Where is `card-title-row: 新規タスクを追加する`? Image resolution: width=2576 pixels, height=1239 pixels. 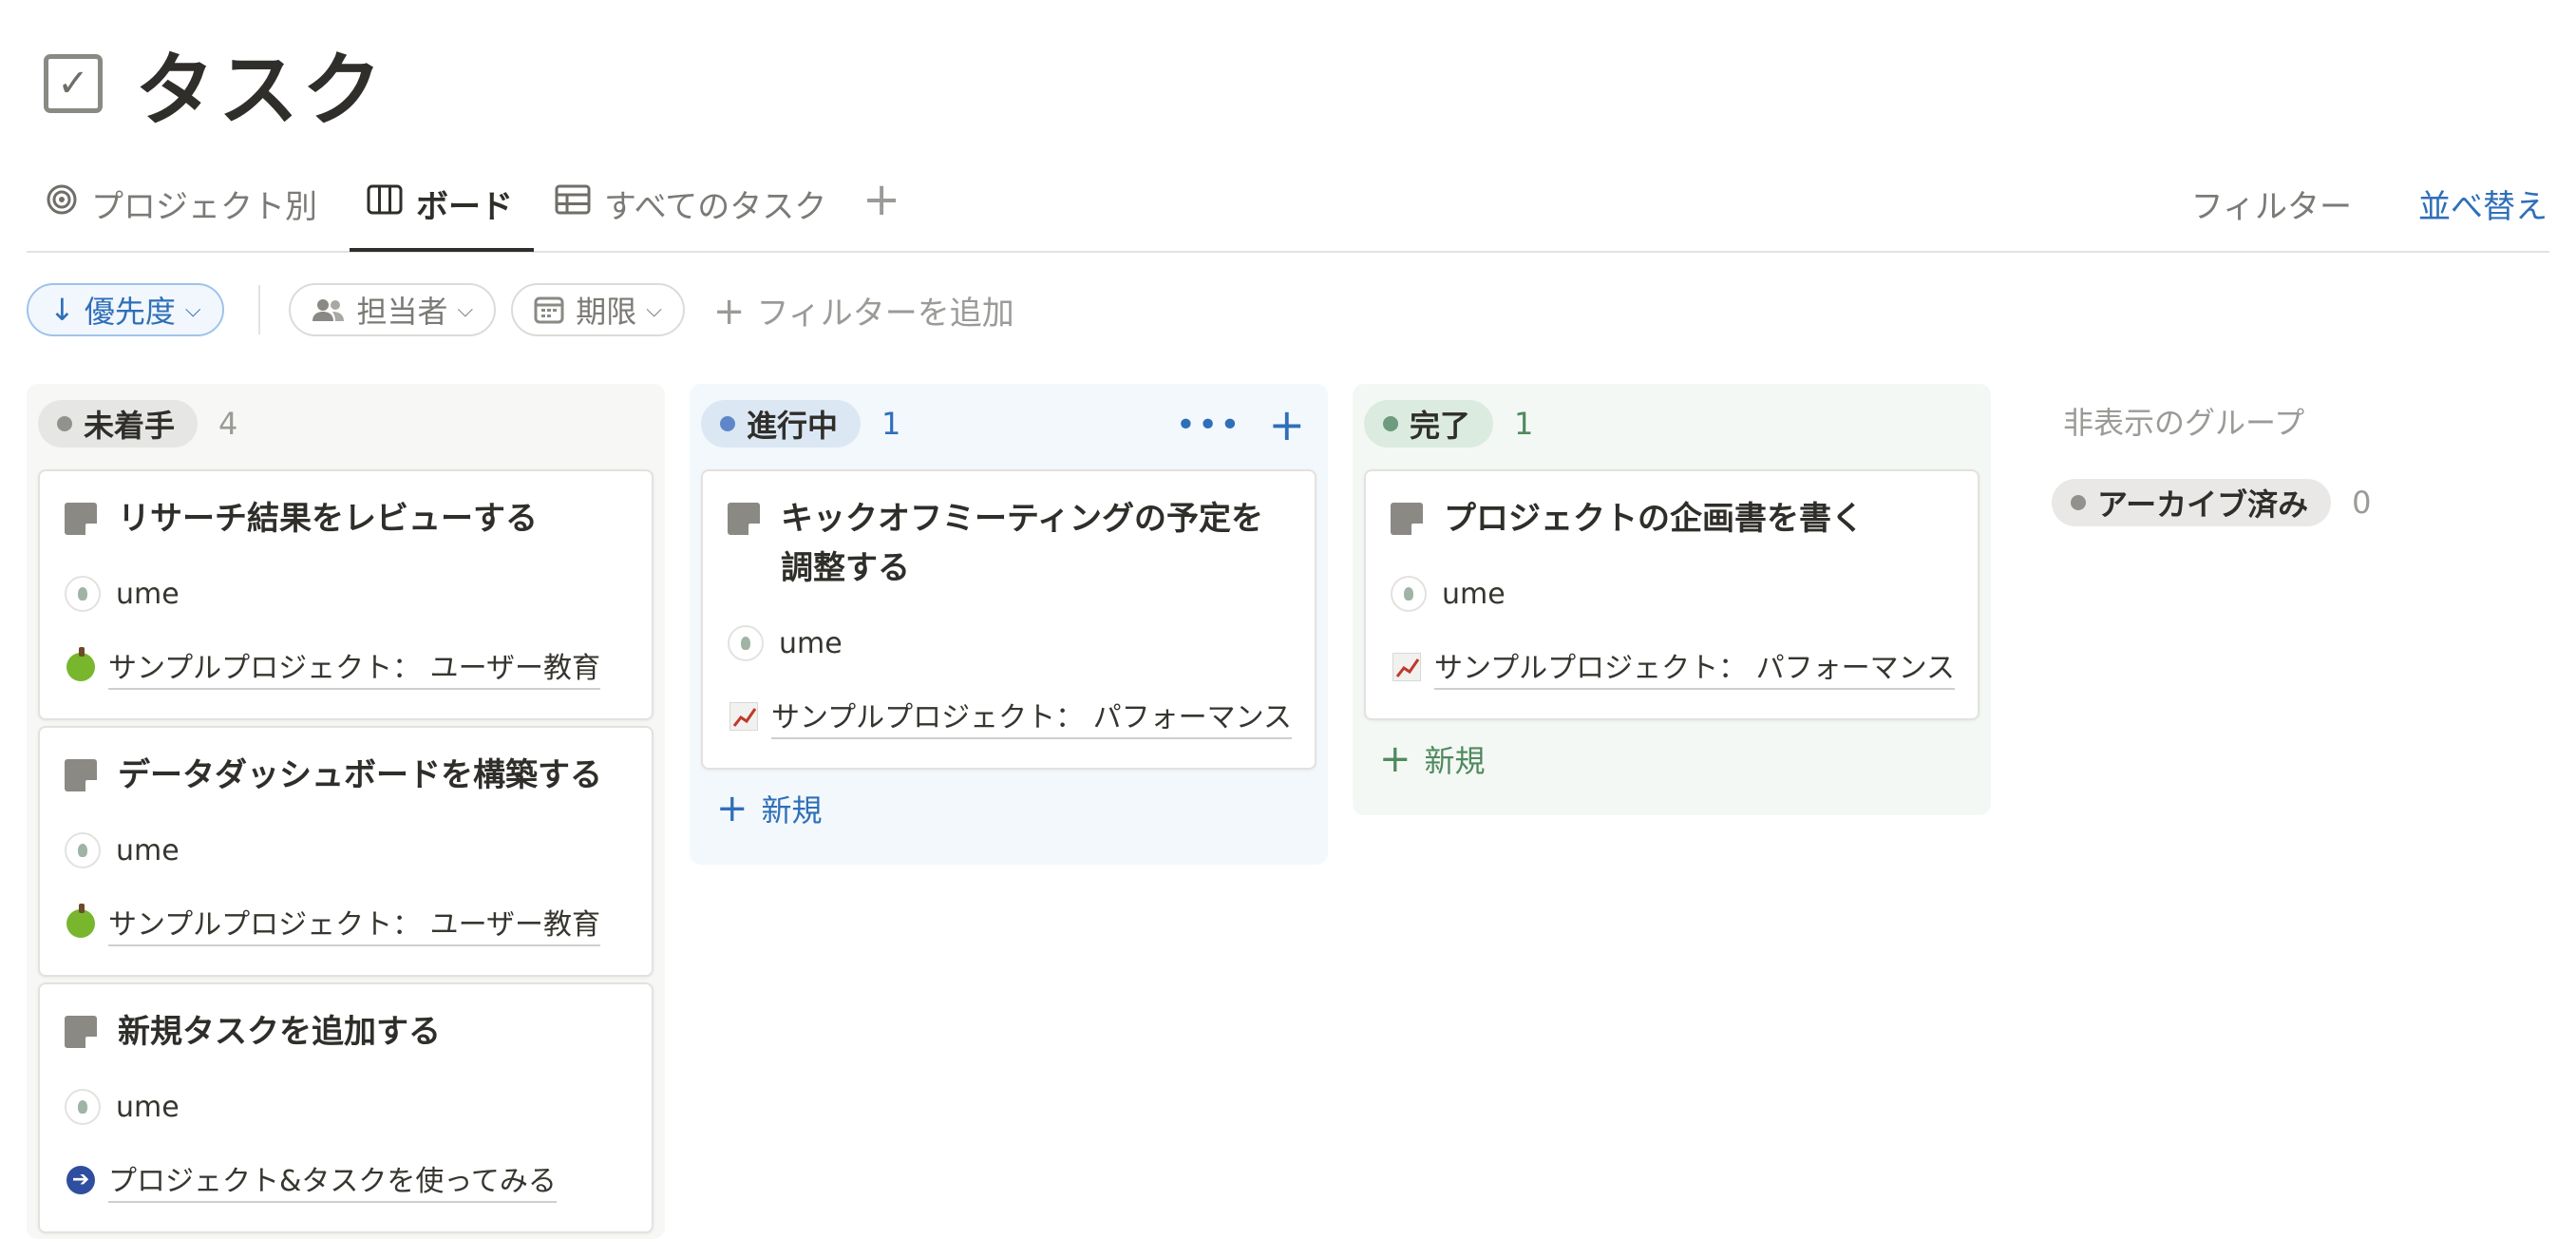
card-title-row: 新規タスクを追加する is located at coordinates (347, 1032).